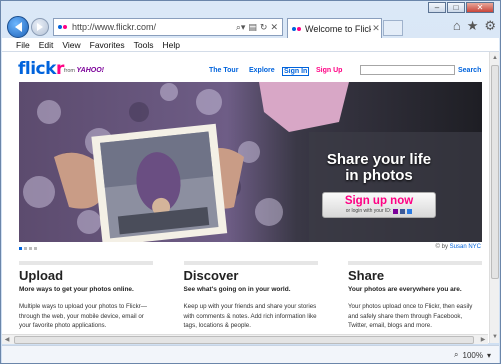  I want to click on tab-flickr: Welcome to Flickr - ... ✕, so click(334, 28).